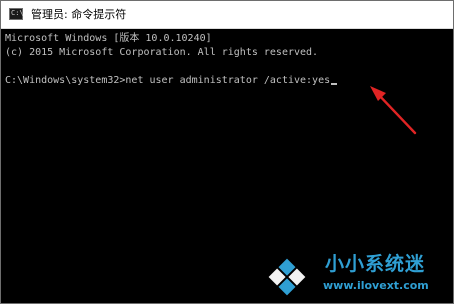  I want to click on prompt-glyph: C:\, so click(17, 13).